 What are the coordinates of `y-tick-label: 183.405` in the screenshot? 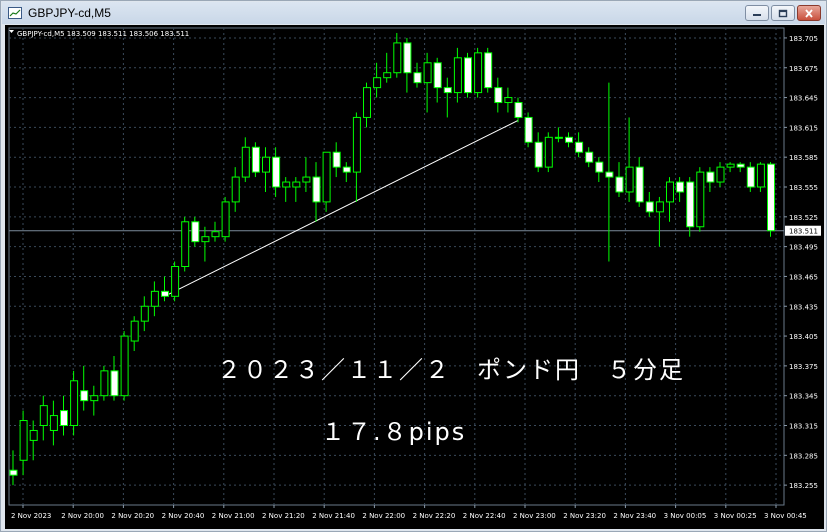 It's located at (803, 337).